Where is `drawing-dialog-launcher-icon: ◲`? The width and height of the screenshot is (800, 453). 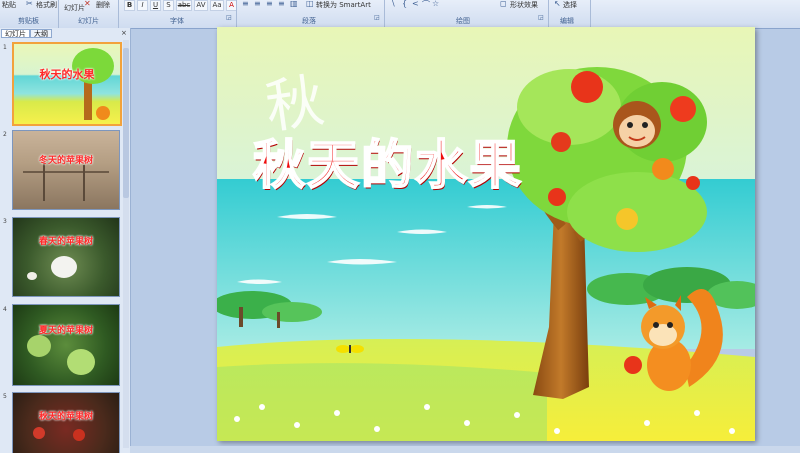 drawing-dialog-launcher-icon: ◲ is located at coordinates (541, 17).